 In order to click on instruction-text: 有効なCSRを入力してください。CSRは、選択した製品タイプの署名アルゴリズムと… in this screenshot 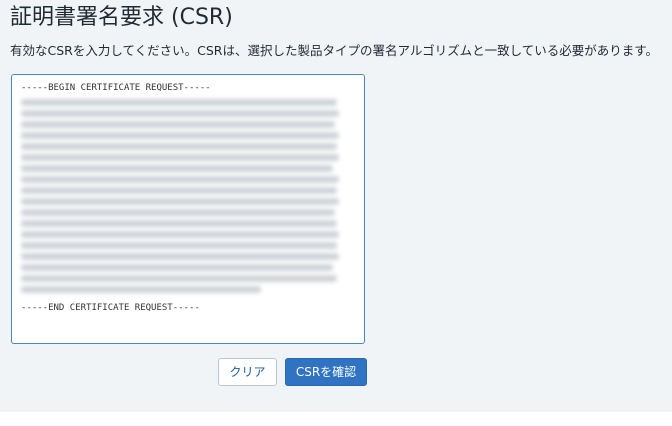, I will do `click(334, 50)`.